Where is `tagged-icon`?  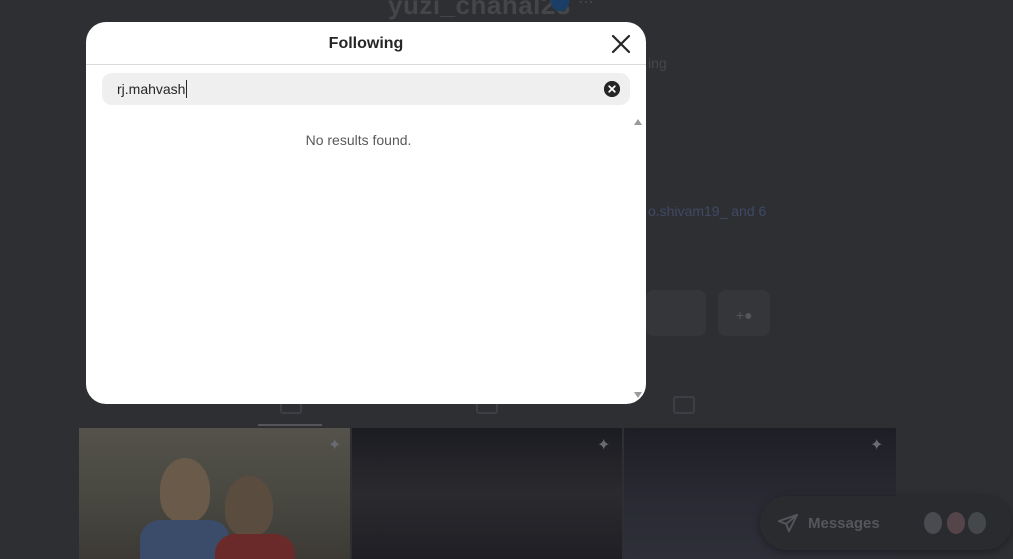
tagged-icon is located at coordinates (684, 405).